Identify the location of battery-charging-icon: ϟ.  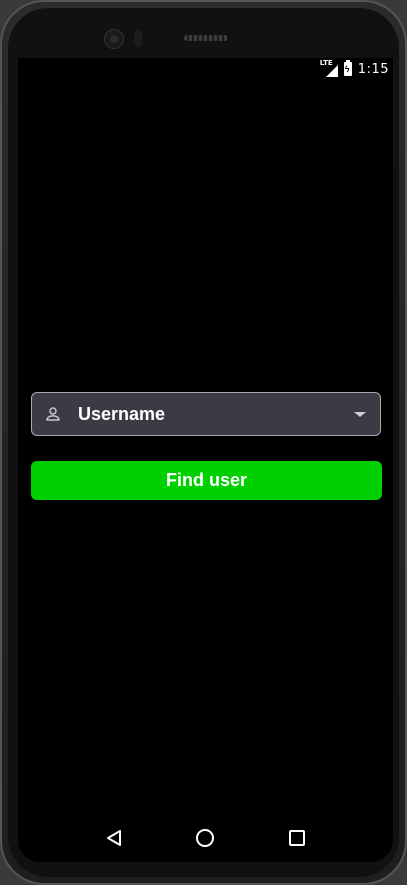
(347, 68).